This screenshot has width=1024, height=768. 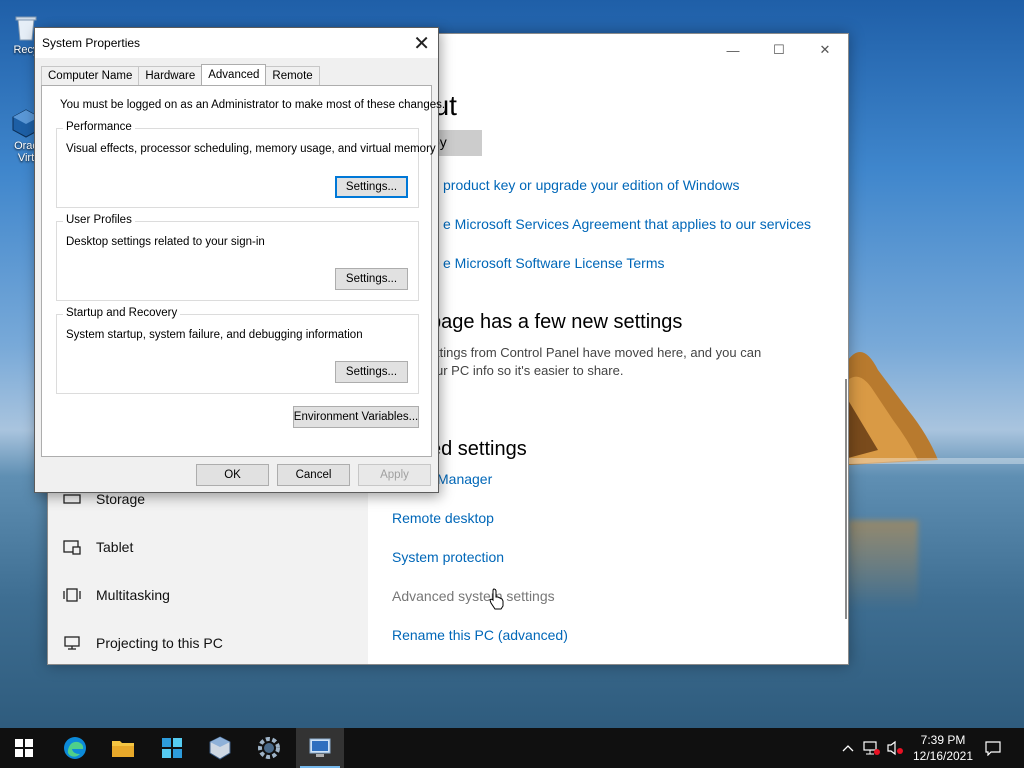 I want to click on tab-remote: Remote, so click(x=292, y=75).